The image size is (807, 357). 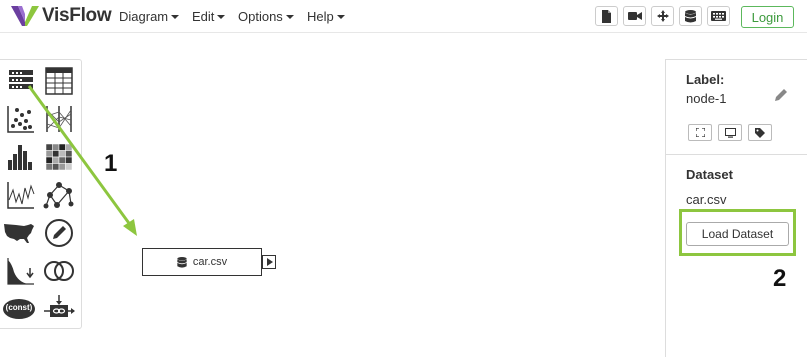 I want to click on monitor-icon, so click(x=730, y=132).